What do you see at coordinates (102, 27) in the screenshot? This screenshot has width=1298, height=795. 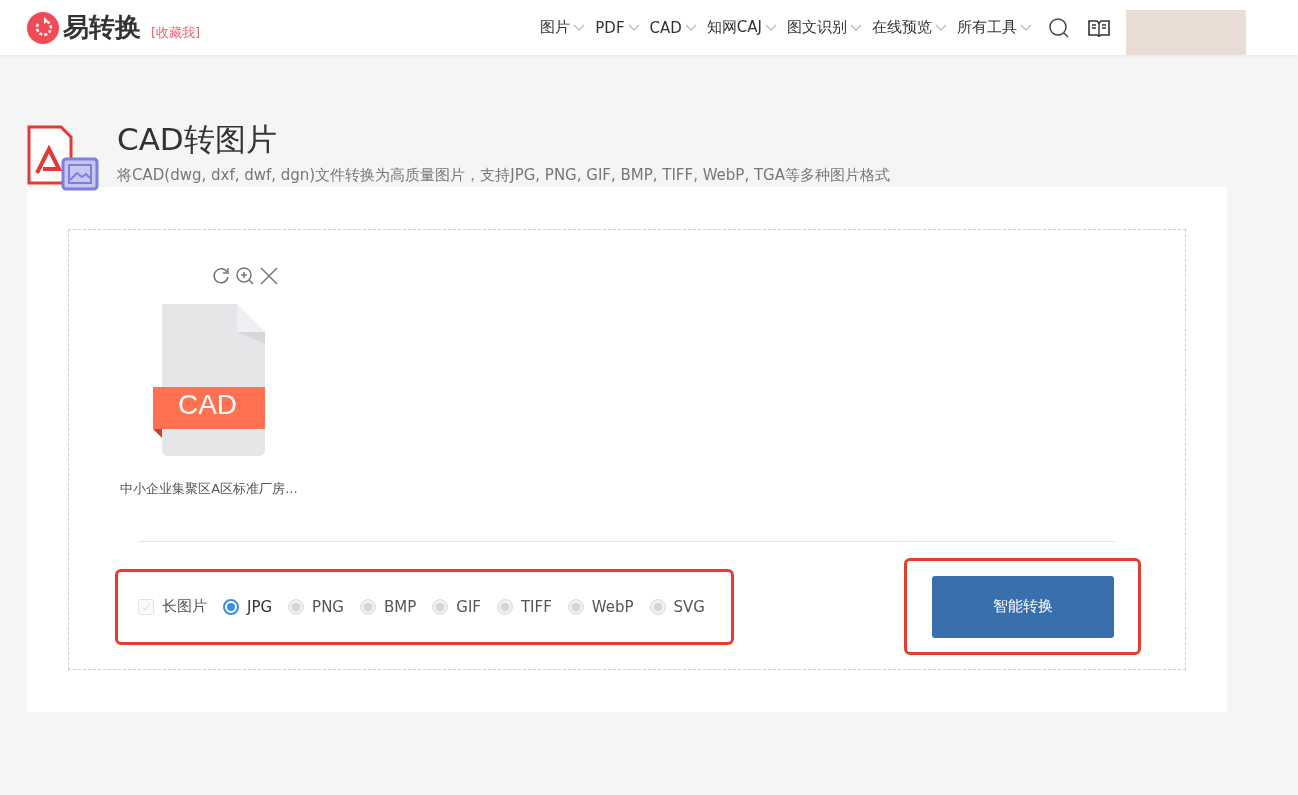 I see `logo-text: 易转换` at bounding box center [102, 27].